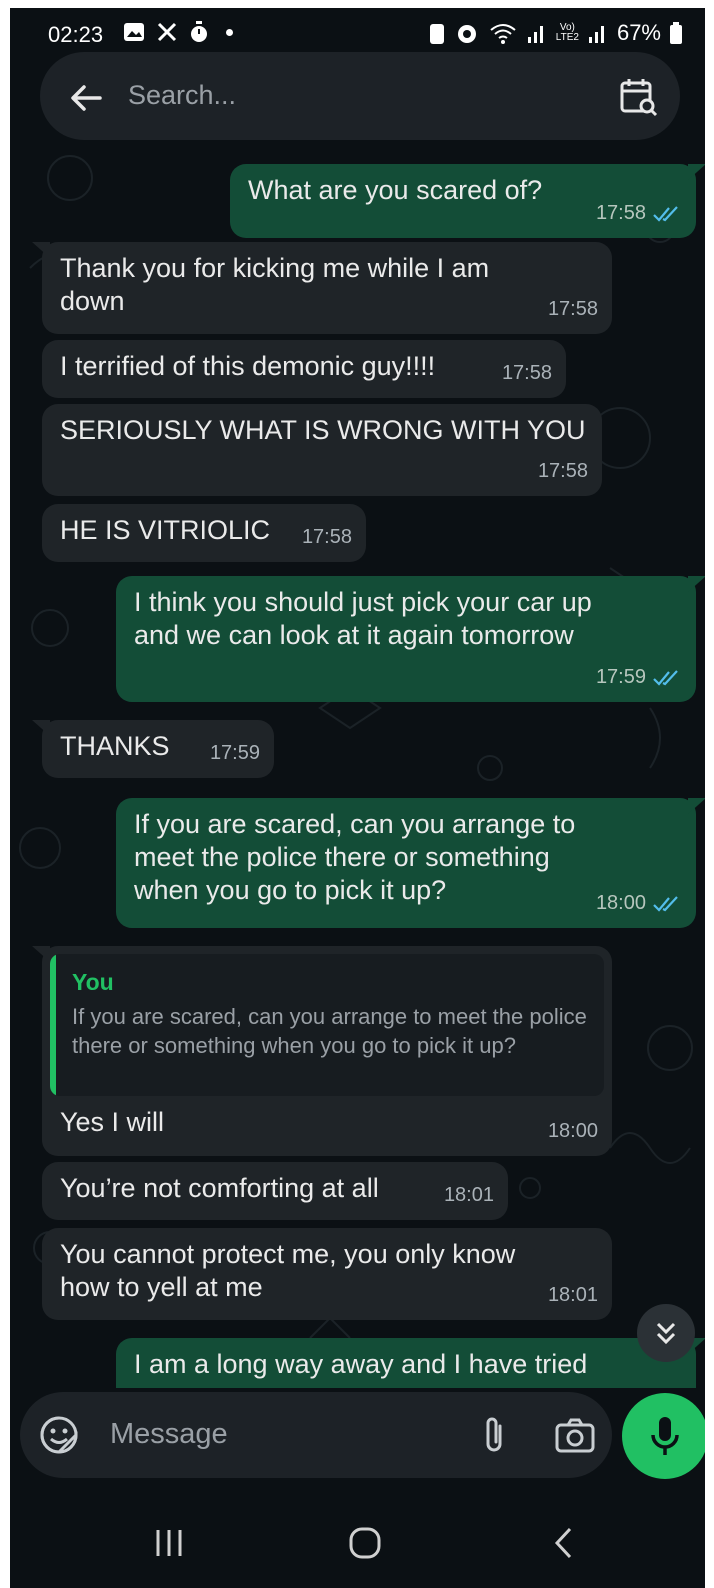 This screenshot has height=1588, width=714. Describe the element at coordinates (565, 1543) in the screenshot. I see `nav-back-icon` at that location.